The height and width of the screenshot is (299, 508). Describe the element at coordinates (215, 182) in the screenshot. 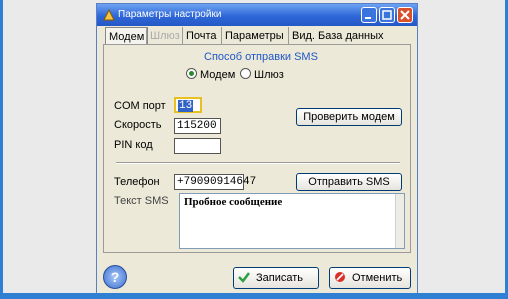

I see `phone-input: +79090914647` at that location.